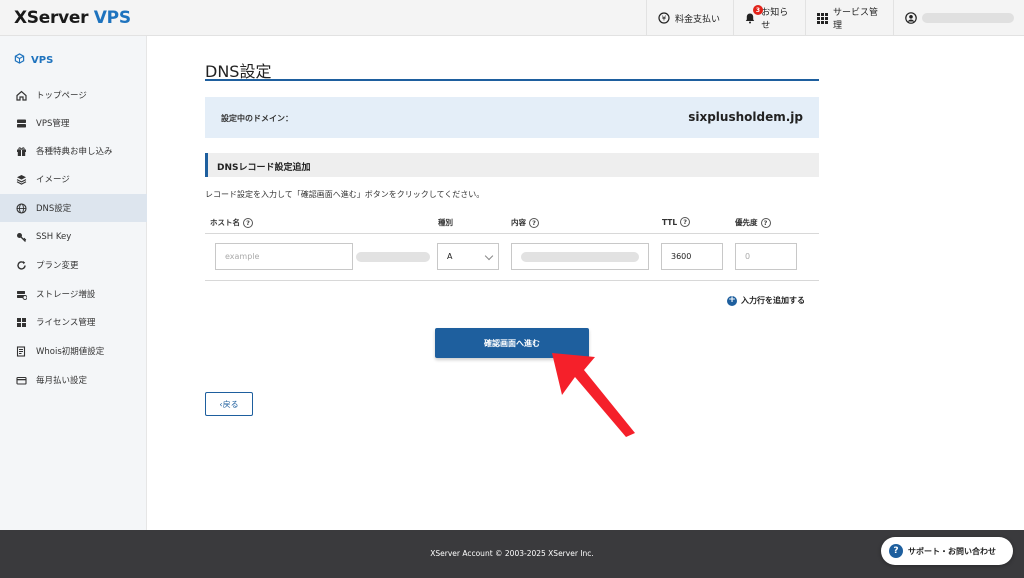 The height and width of the screenshot is (578, 1024). Describe the element at coordinates (512, 18) in the screenshot. I see `top-header: XServer VPS ¥ 料金支払い 3 お知らせ サービス管理` at that location.